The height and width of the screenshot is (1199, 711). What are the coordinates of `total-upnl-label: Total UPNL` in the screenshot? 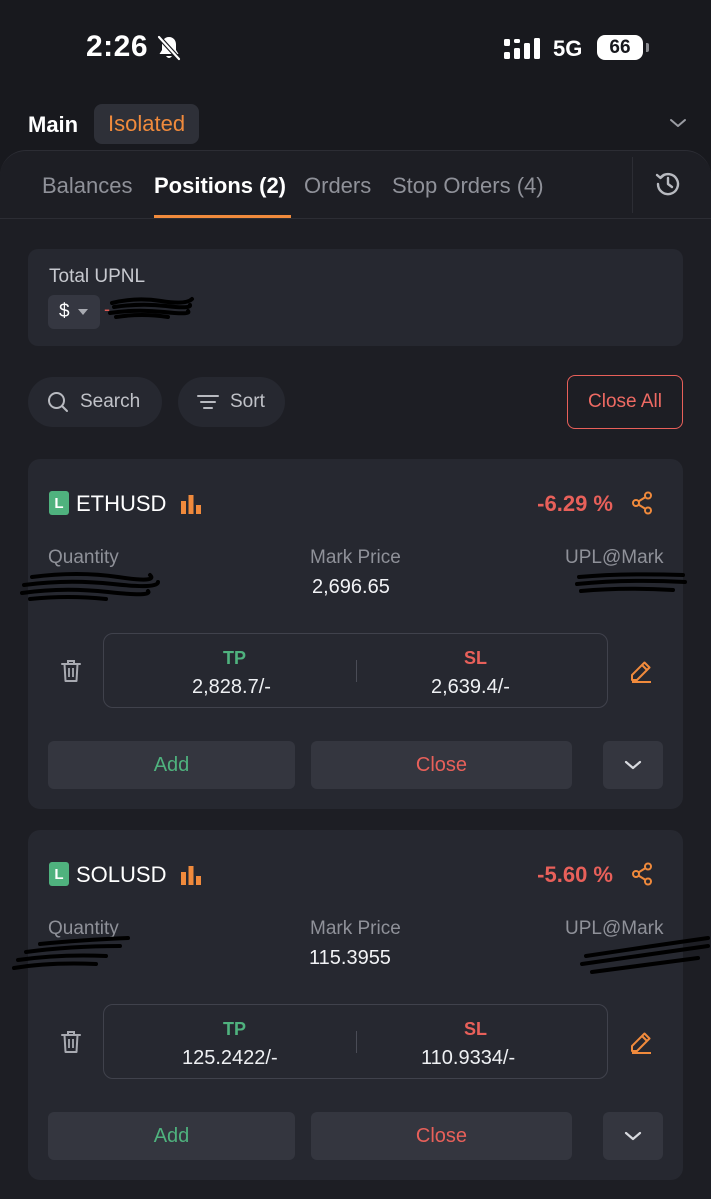 It's located at (97, 276).